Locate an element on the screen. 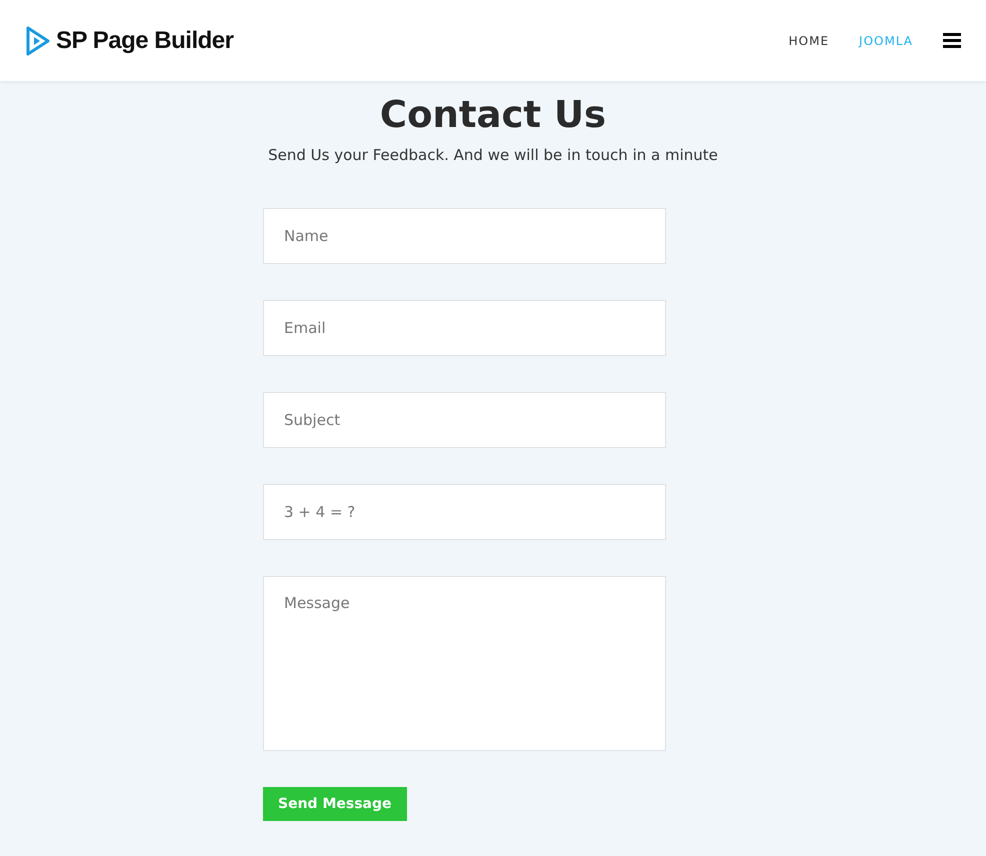 The width and height of the screenshot is (986, 856). play-logo-icon is located at coordinates (38, 41).